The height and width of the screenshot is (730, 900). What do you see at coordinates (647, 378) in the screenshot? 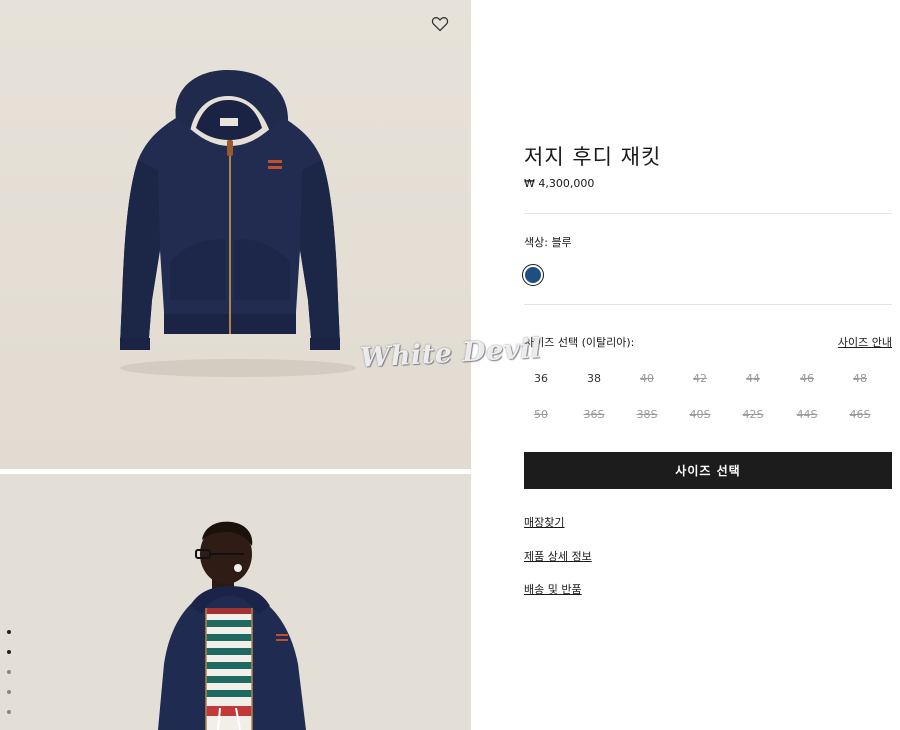
I see `size-option: 40` at bounding box center [647, 378].